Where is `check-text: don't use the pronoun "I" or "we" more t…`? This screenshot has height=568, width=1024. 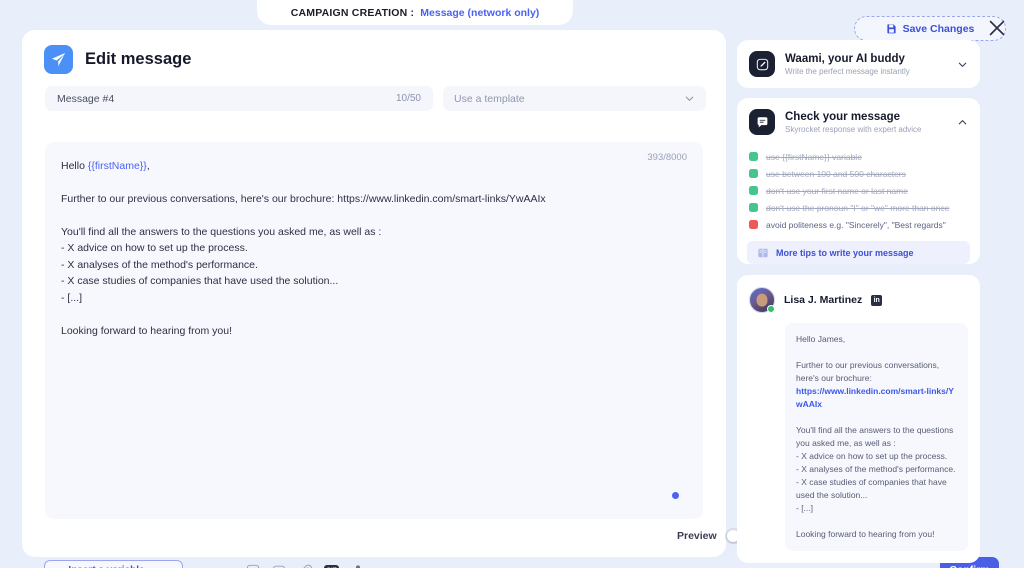 check-text: don't use the pronoun "I" or "we" more t… is located at coordinates (858, 207).